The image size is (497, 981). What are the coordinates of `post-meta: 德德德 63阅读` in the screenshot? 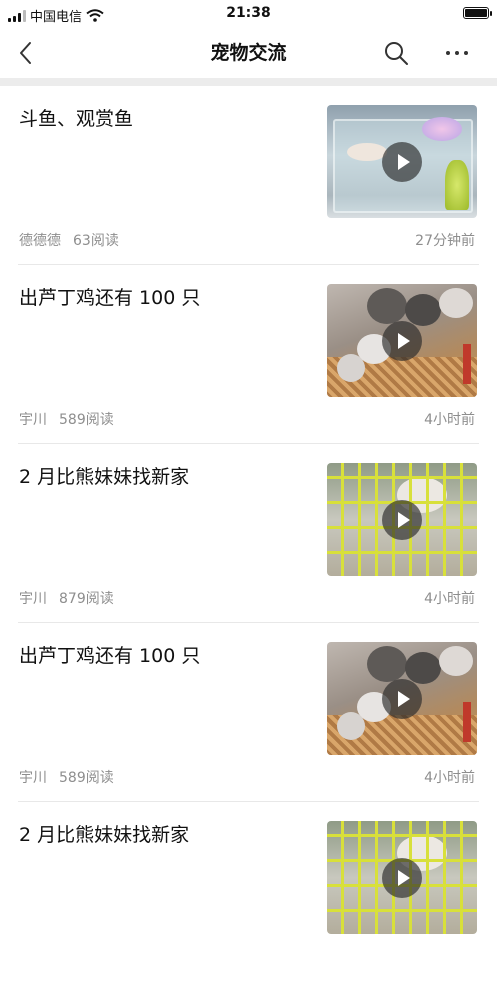 It's located at (69, 240).